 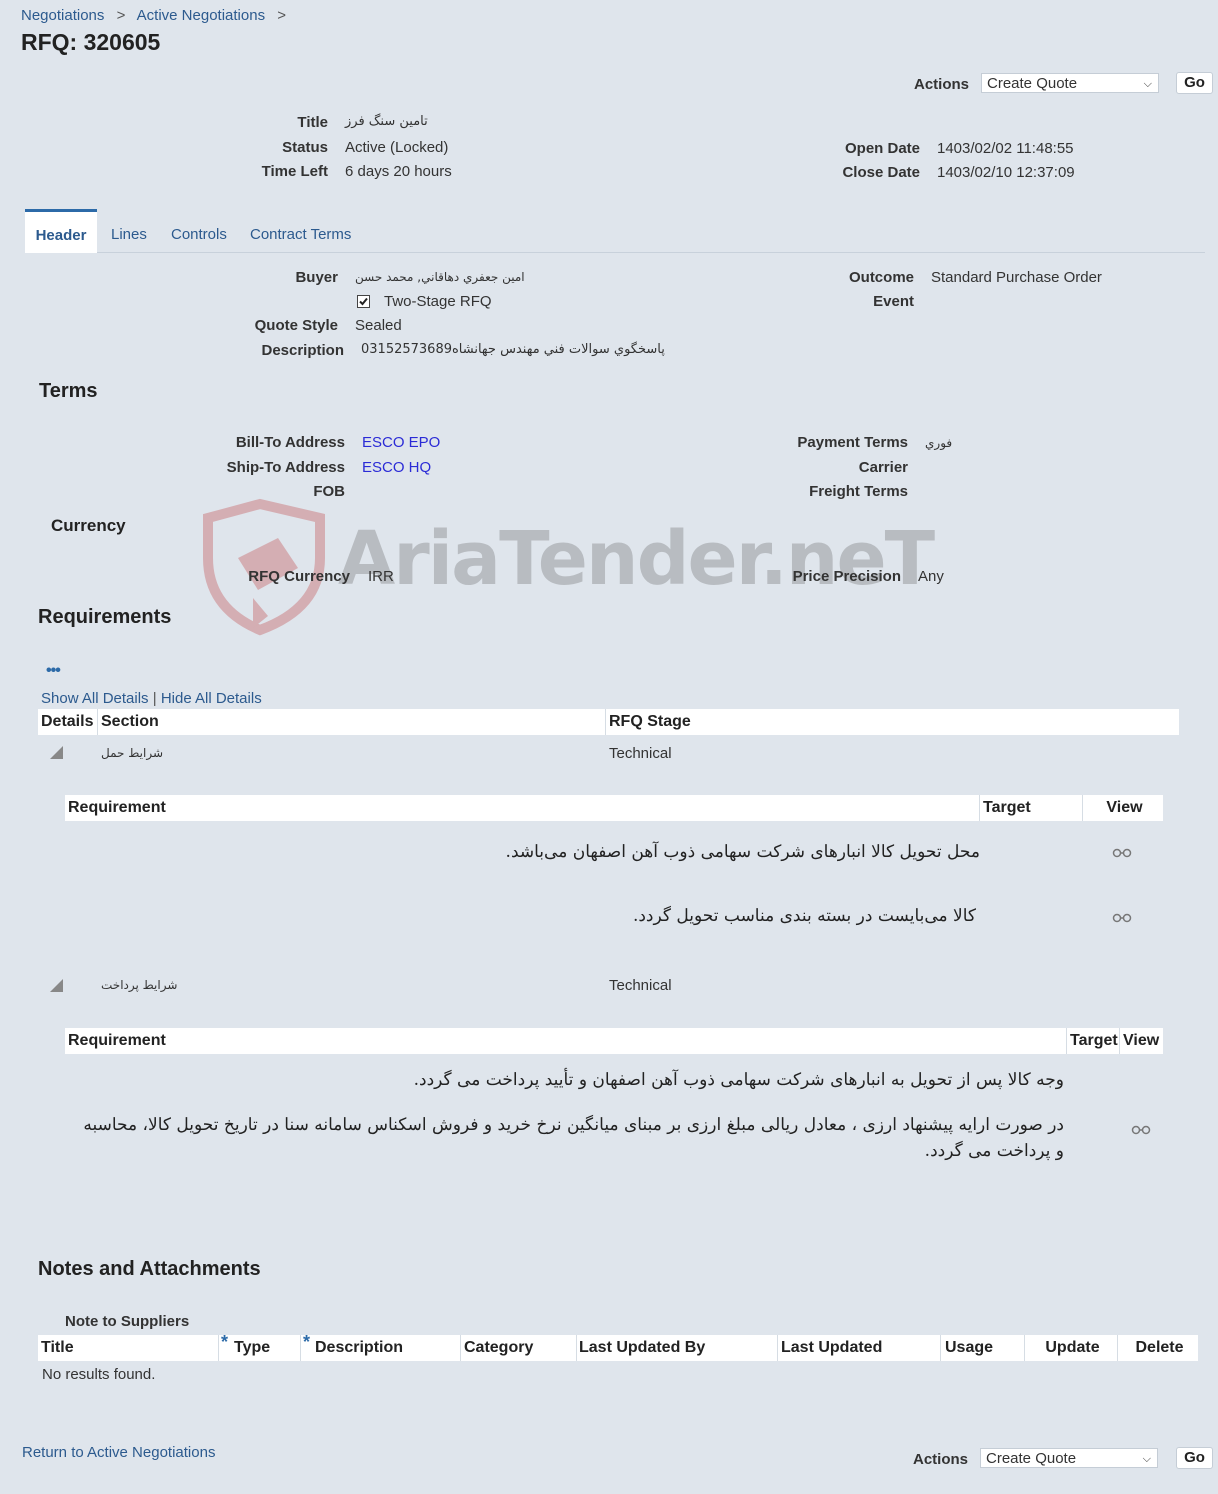 I want to click on col-last-updated: Last Updated, so click(x=832, y=1347).